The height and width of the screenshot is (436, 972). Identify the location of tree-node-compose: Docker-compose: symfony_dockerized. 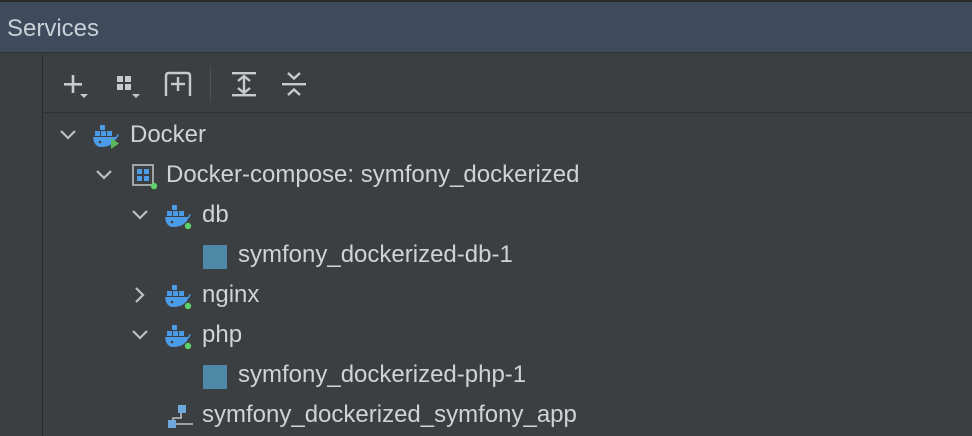
(508, 175).